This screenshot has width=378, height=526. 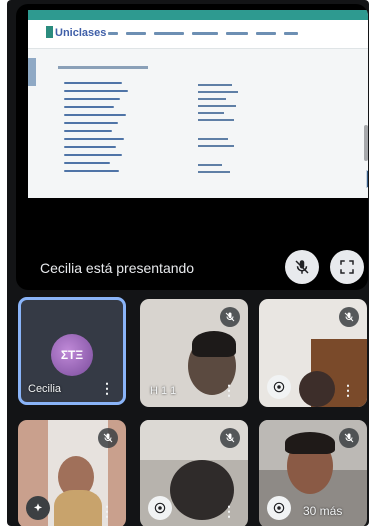 What do you see at coordinates (78, 508) in the screenshot?
I see `participant-video-body` at bounding box center [78, 508].